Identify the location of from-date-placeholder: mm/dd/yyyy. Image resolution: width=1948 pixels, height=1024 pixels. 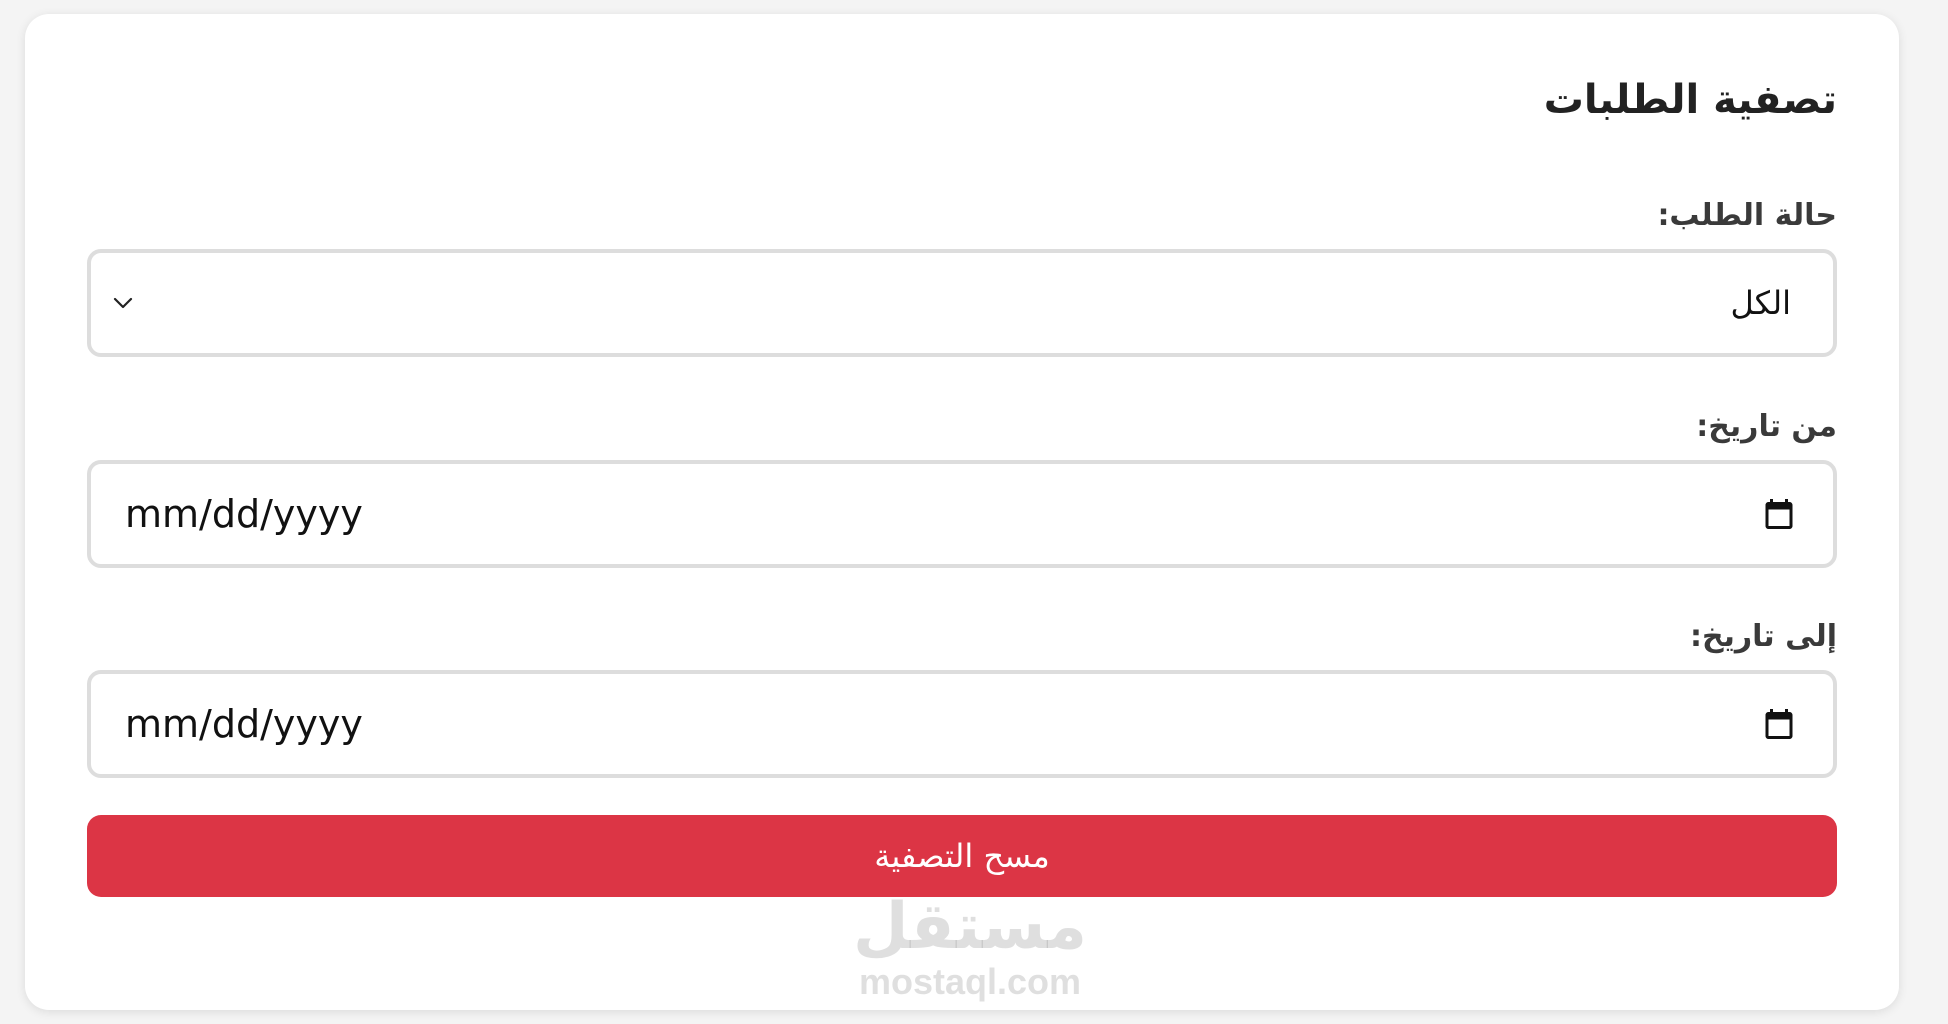
(244, 514).